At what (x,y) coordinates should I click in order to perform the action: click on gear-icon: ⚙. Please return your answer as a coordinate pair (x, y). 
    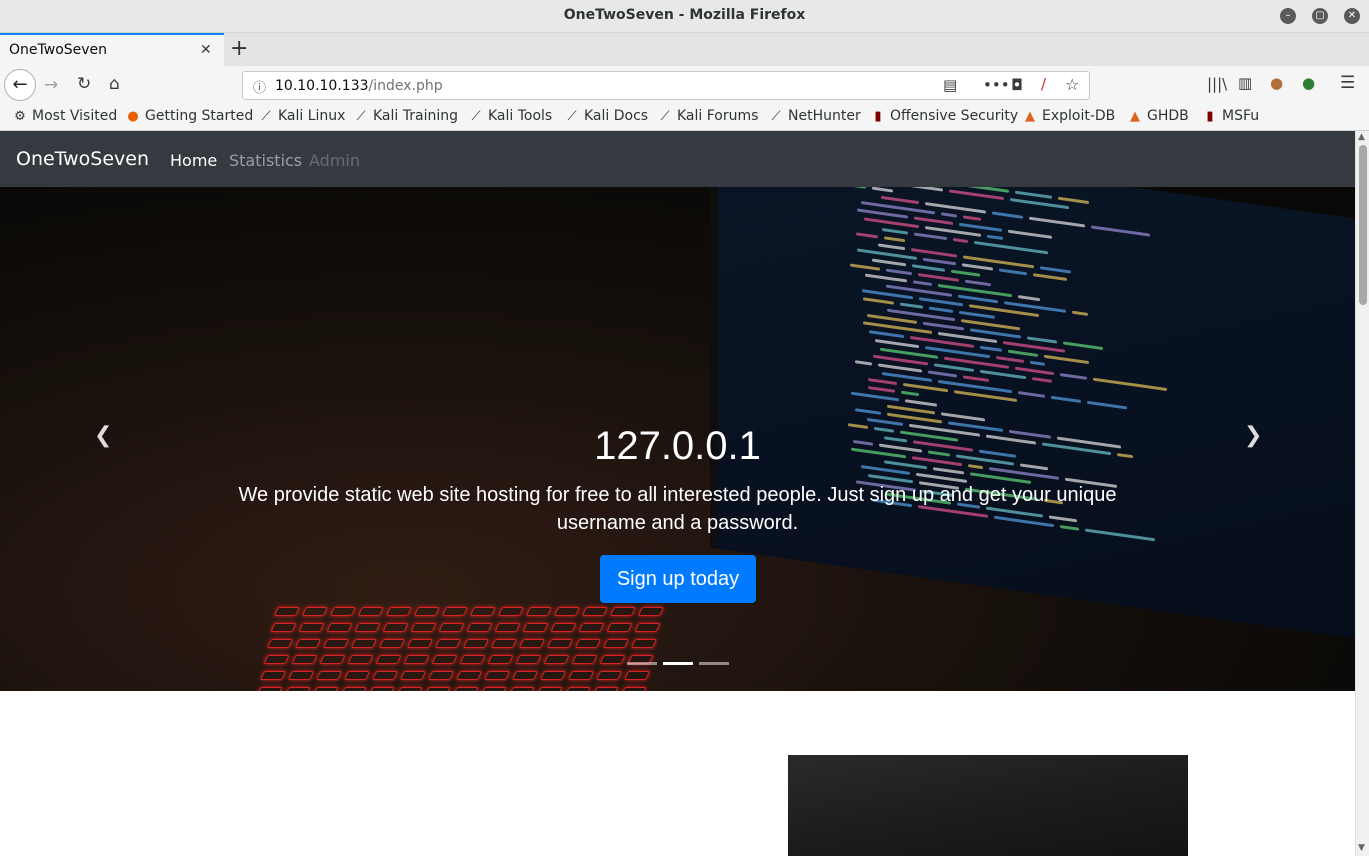
    Looking at the image, I should click on (20, 116).